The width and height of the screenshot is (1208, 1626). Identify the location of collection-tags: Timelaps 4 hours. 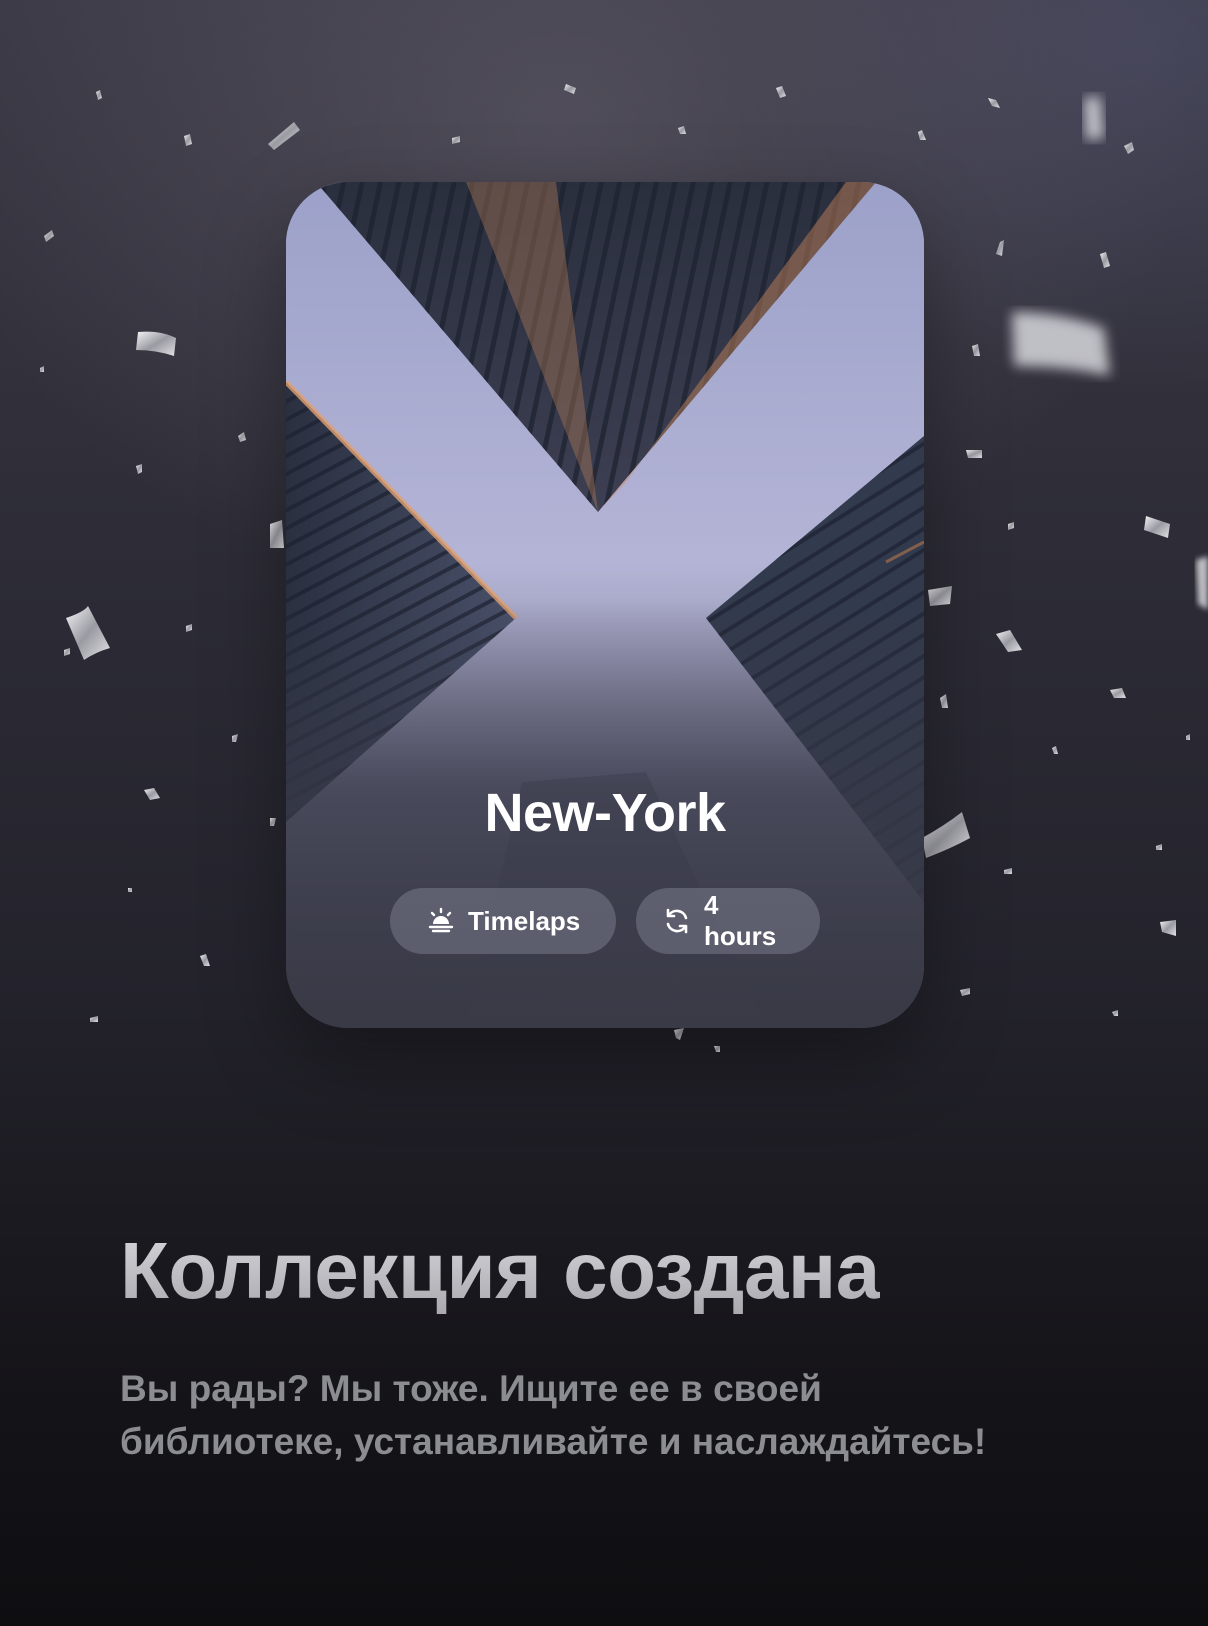
(605, 921).